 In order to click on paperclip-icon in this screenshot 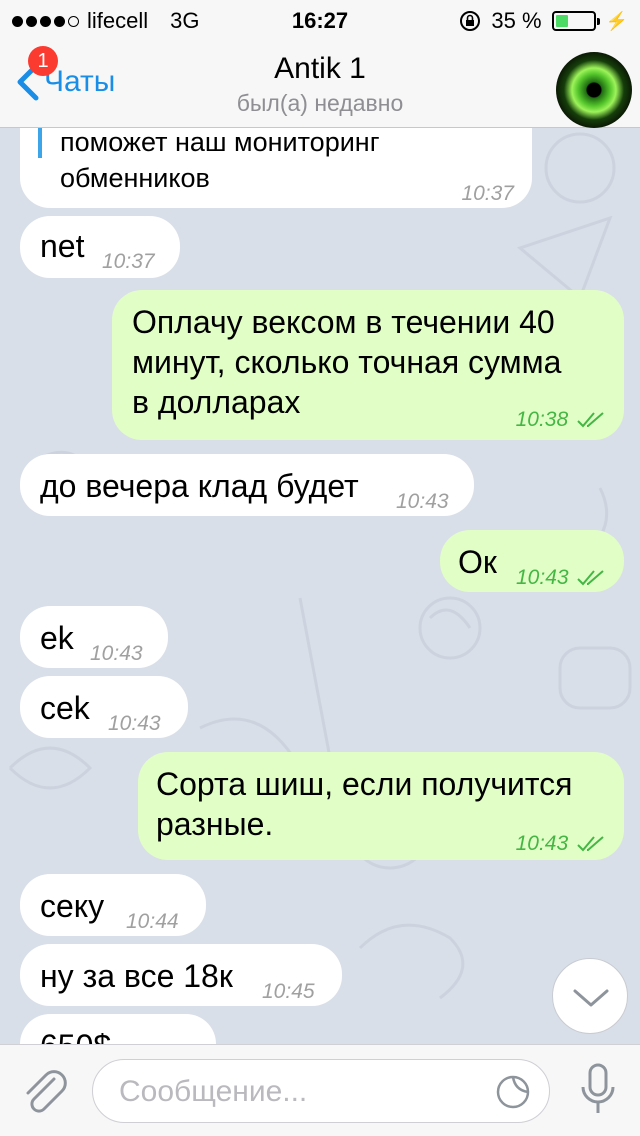, I will do `click(46, 1091)`.